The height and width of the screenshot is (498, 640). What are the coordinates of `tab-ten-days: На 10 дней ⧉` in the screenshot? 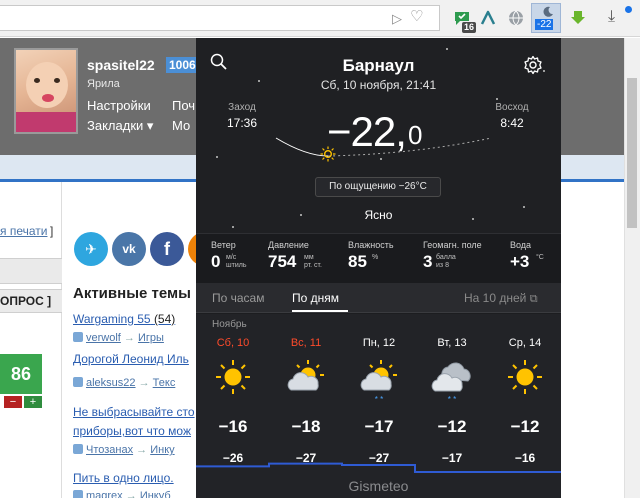 It's located at (501, 298).